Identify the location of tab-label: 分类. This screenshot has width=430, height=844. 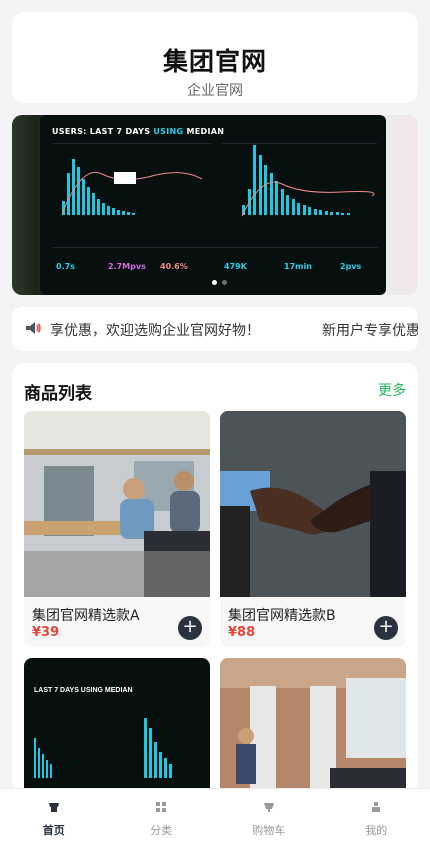
(161, 830).